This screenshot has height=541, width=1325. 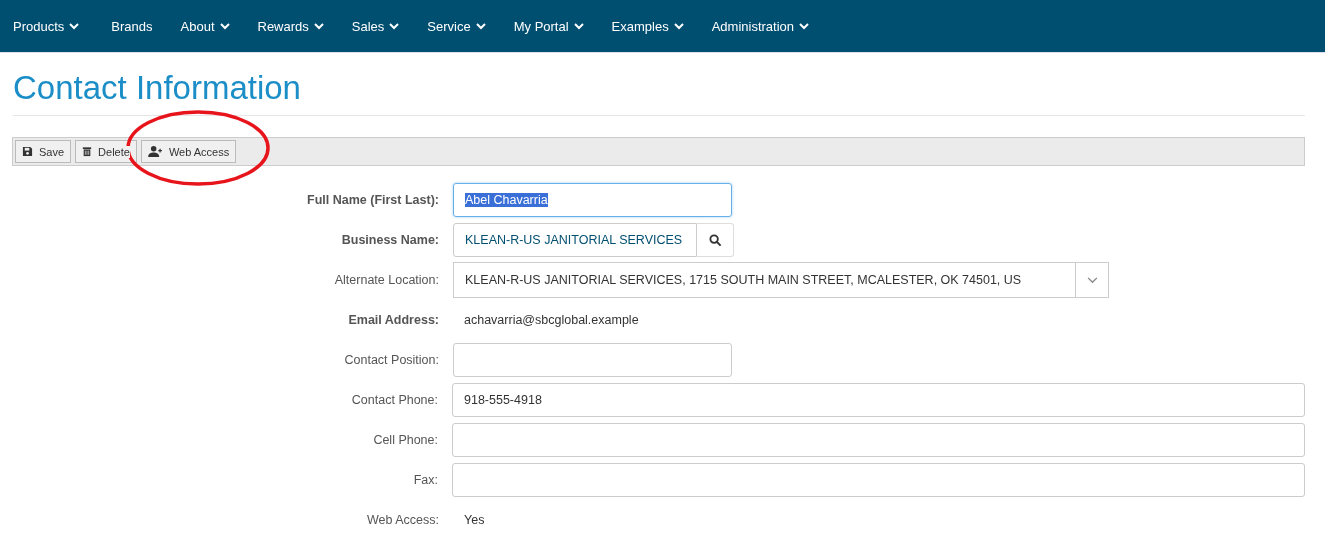 What do you see at coordinates (548, 26) in the screenshot?
I see `nav-menu-item: My Portal` at bounding box center [548, 26].